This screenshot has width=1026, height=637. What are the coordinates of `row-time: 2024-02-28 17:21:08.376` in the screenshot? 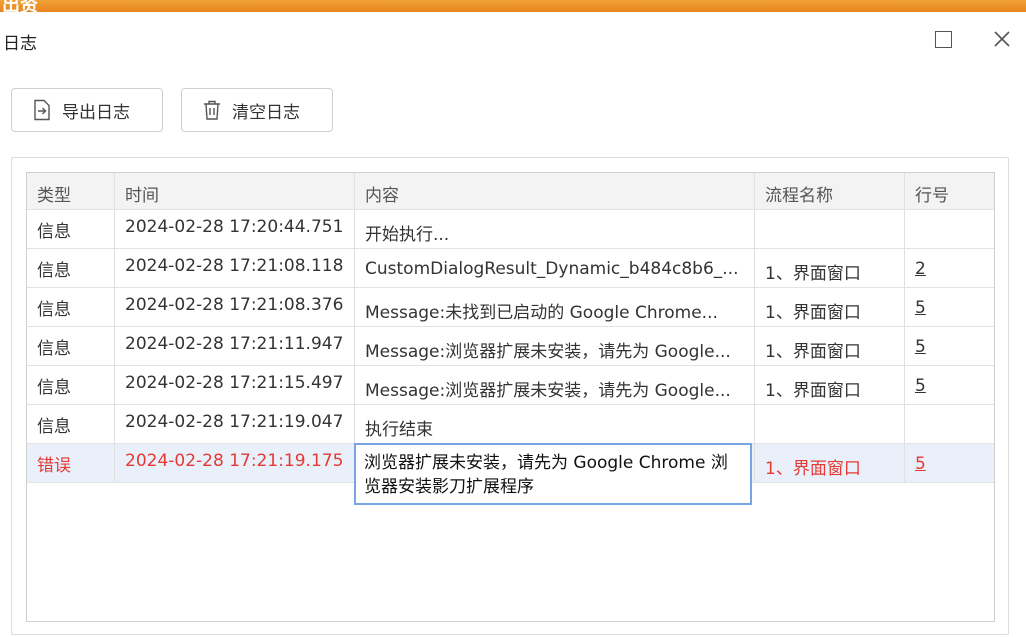 It's located at (235, 307).